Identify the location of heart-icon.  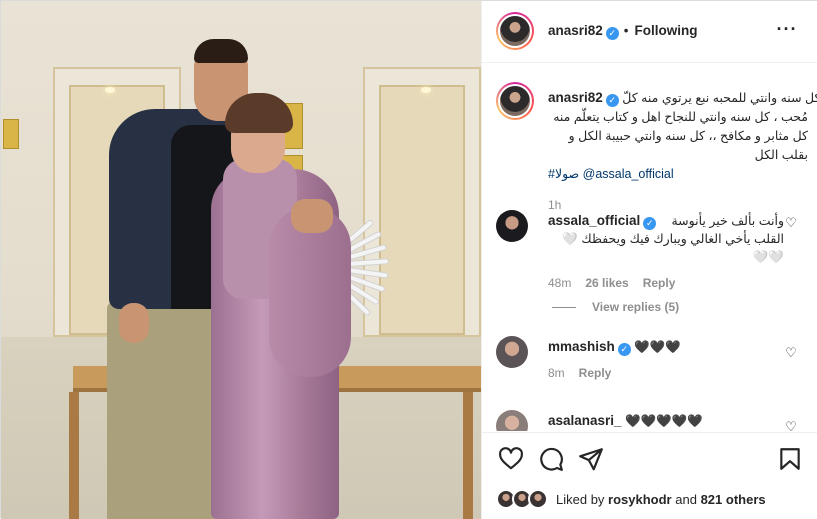
(511, 459).